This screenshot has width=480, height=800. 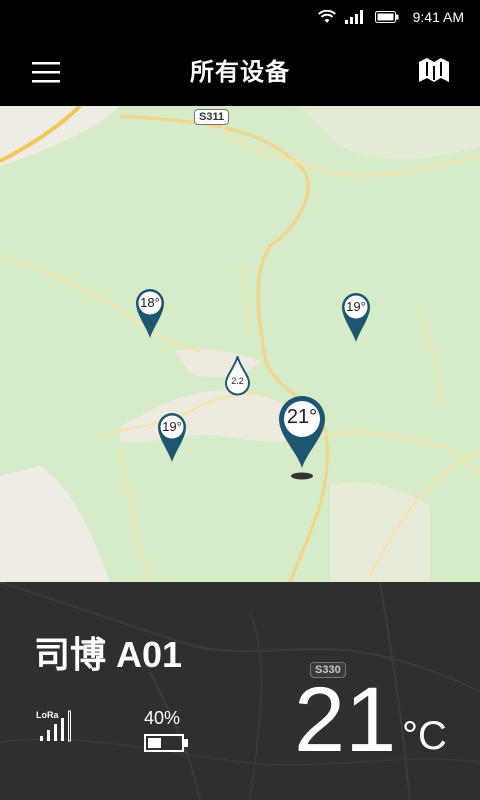 What do you see at coordinates (387, 17) in the screenshot?
I see `battery-status-icon` at bounding box center [387, 17].